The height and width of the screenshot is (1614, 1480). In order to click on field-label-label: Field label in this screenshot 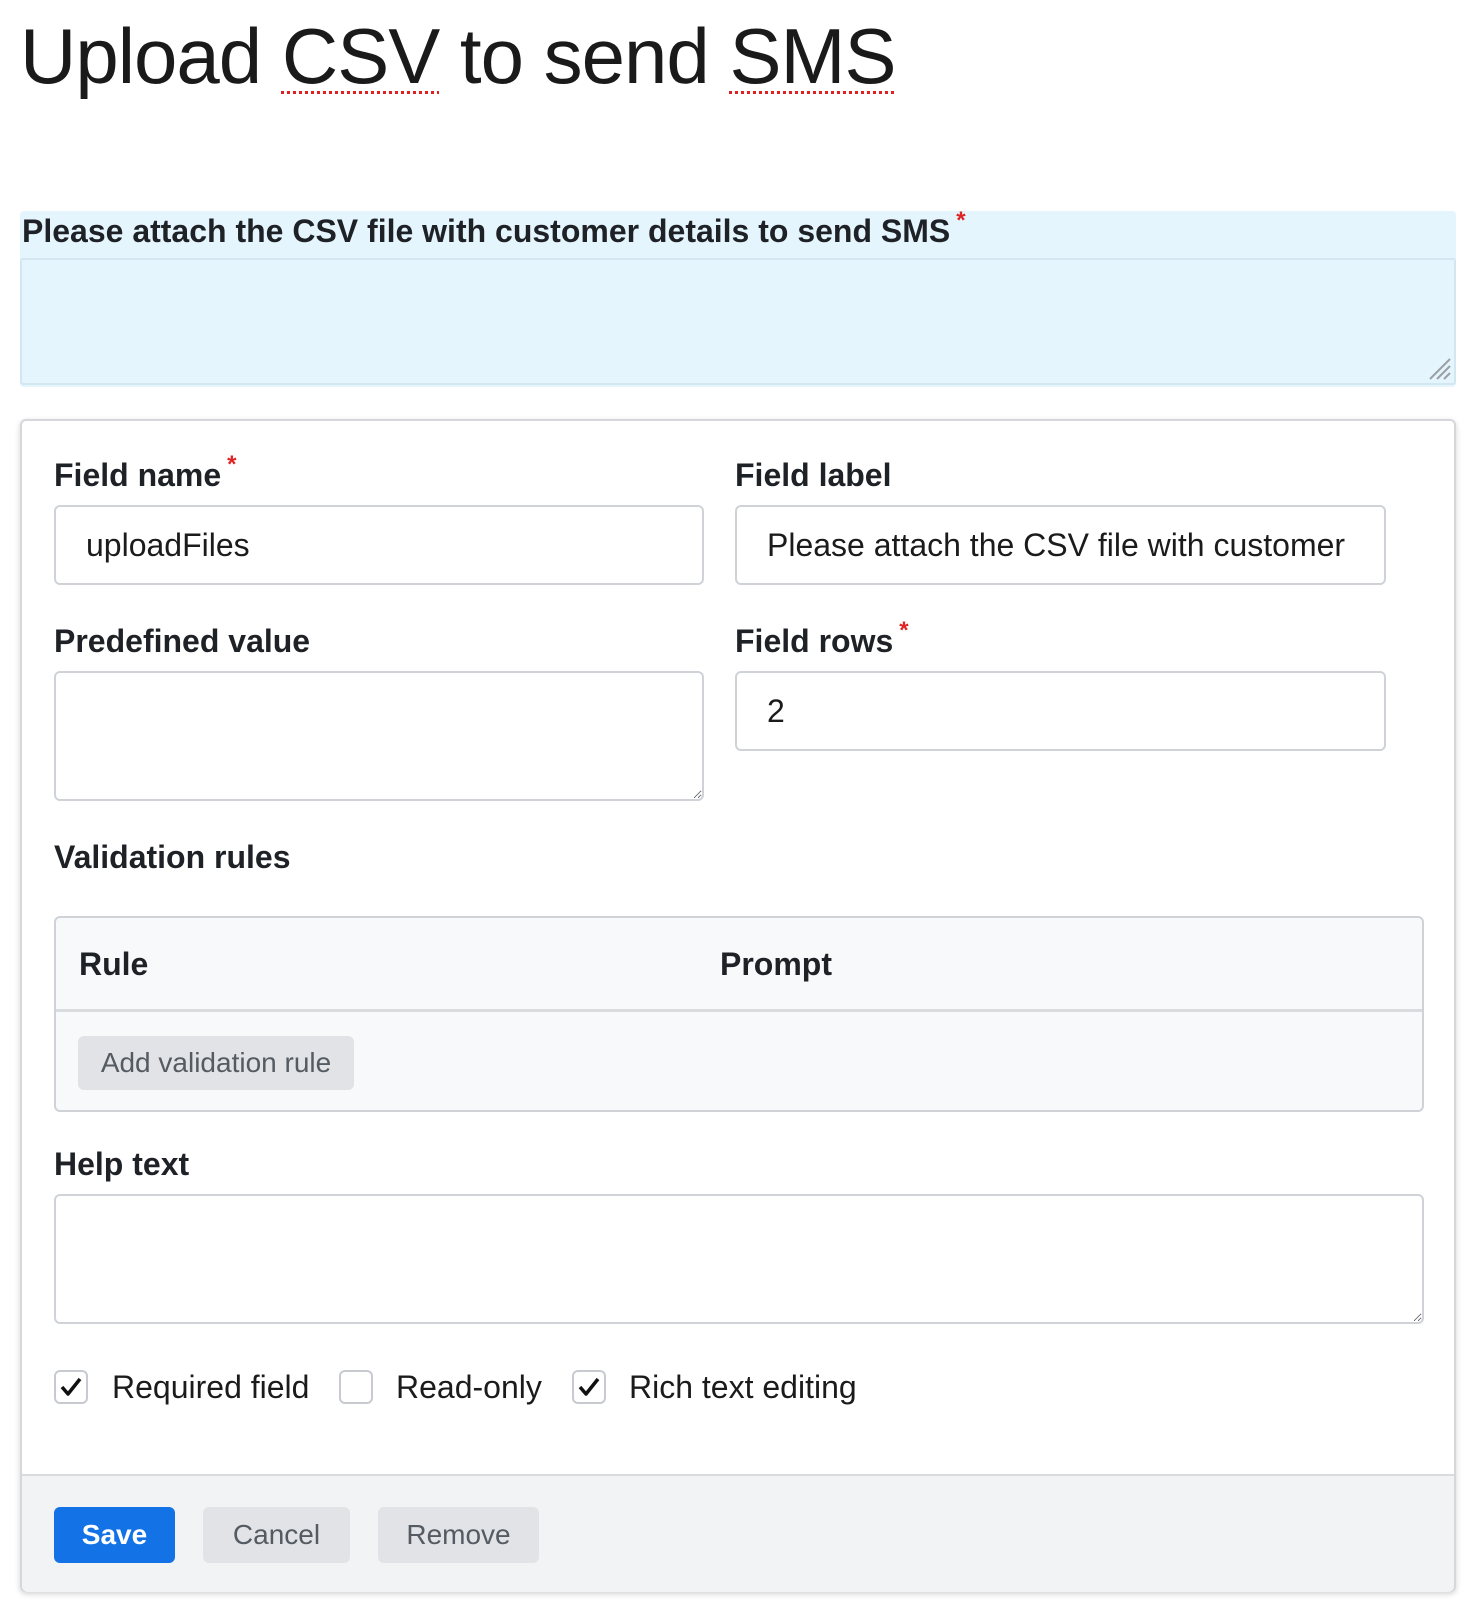, I will do `click(813, 475)`.